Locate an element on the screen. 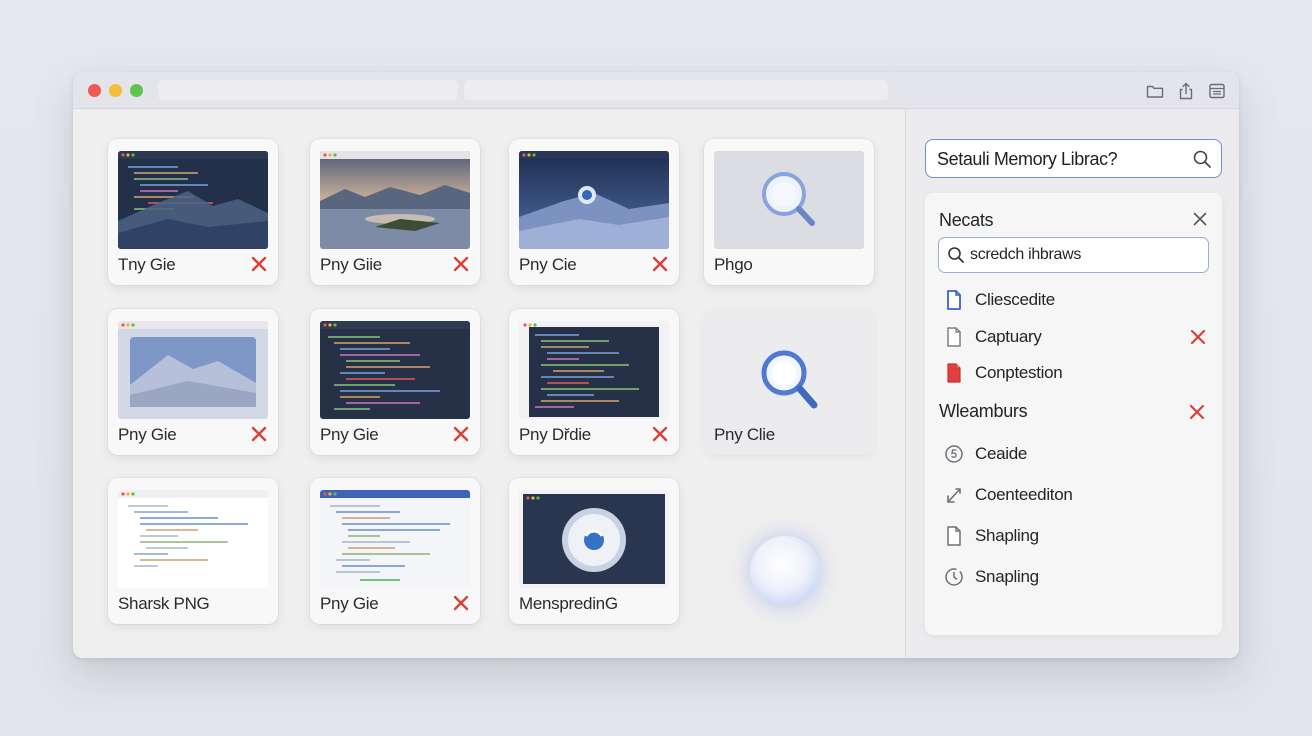  image-card: Pny Dřdie is located at coordinates (594, 382).